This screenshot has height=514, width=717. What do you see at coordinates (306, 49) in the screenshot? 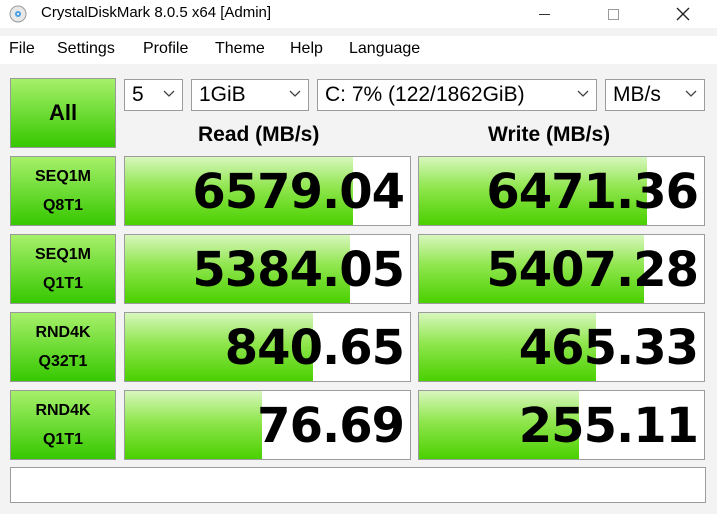
I see `menu-help: Help` at bounding box center [306, 49].